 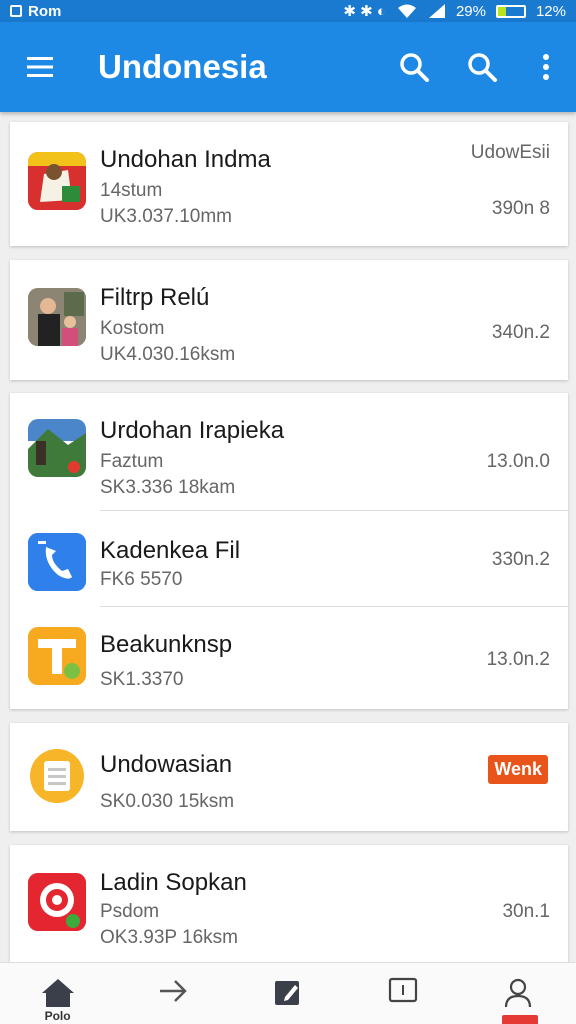 What do you see at coordinates (131, 190) in the screenshot?
I see `item-subtitle: 14stum` at bounding box center [131, 190].